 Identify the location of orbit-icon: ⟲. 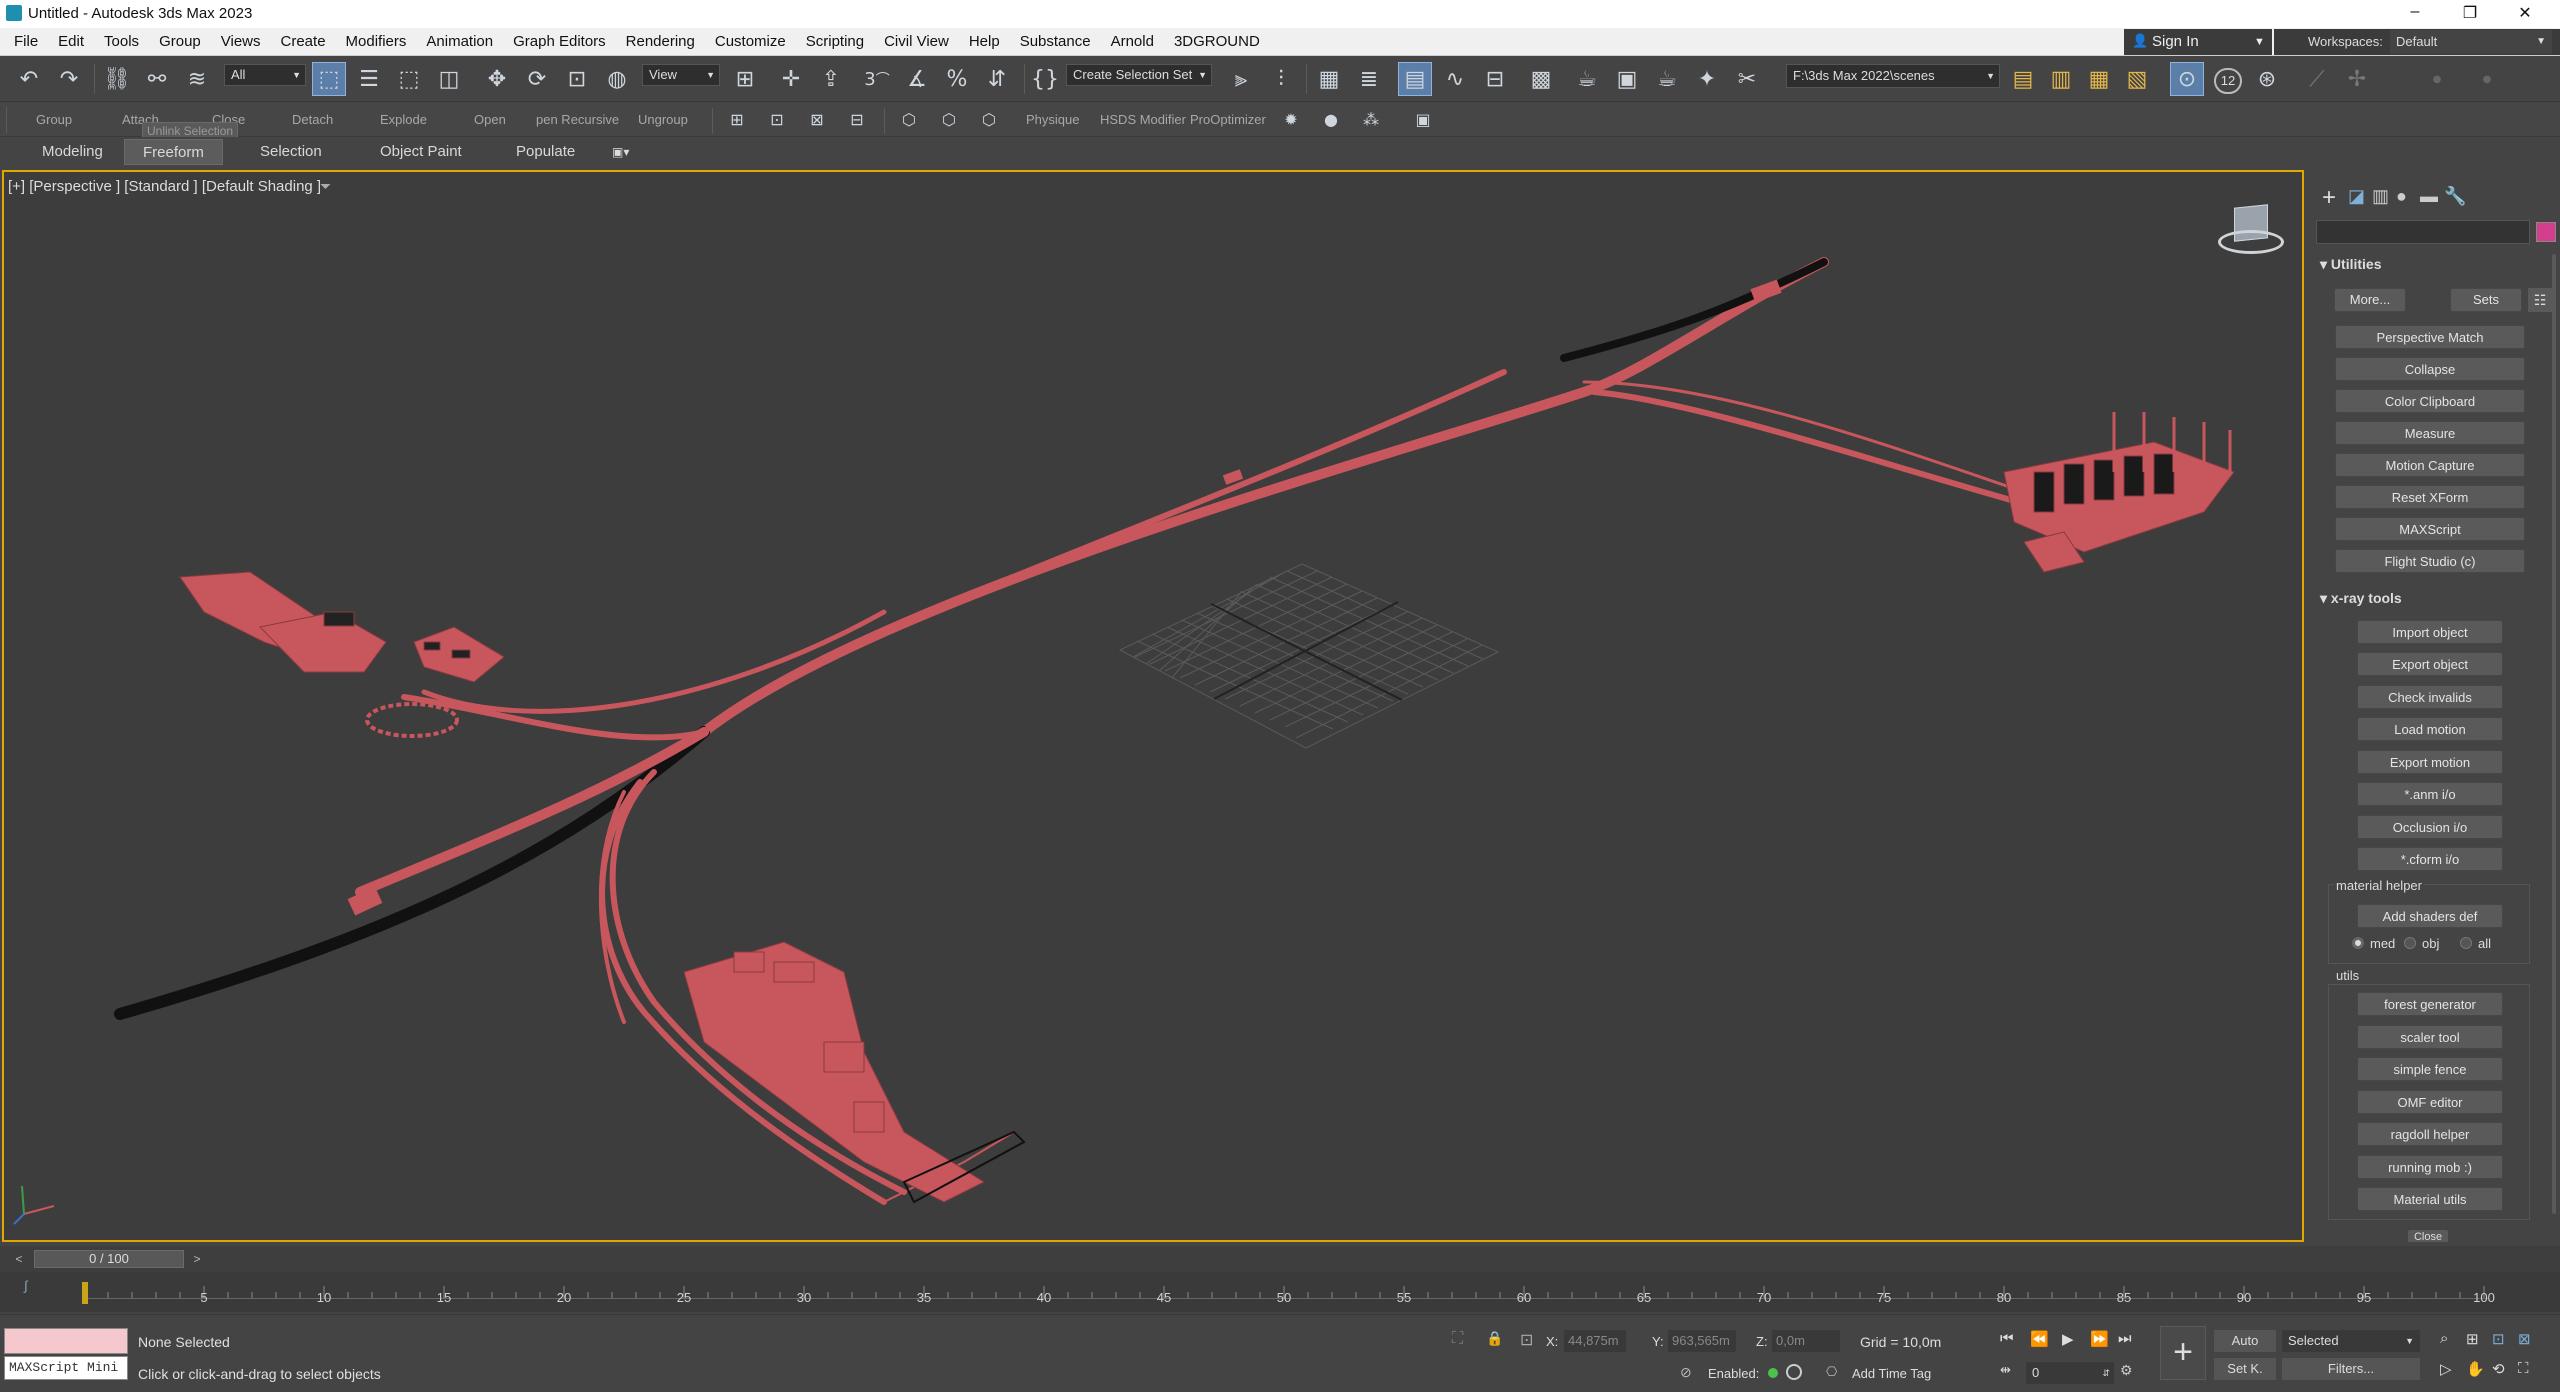
(2498, 1369).